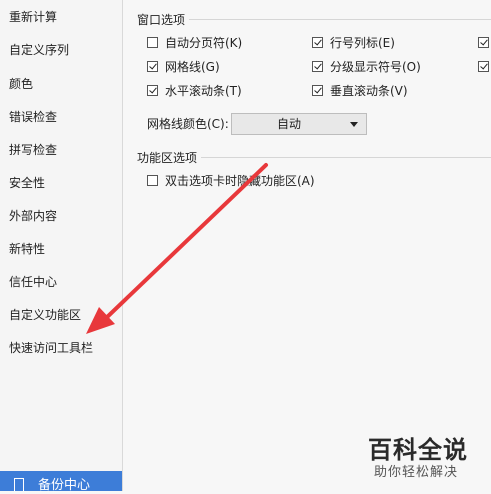 This screenshot has height=494, width=491. Describe the element at coordinates (418, 450) in the screenshot. I see `watermark-main-text: 百科全说` at that location.